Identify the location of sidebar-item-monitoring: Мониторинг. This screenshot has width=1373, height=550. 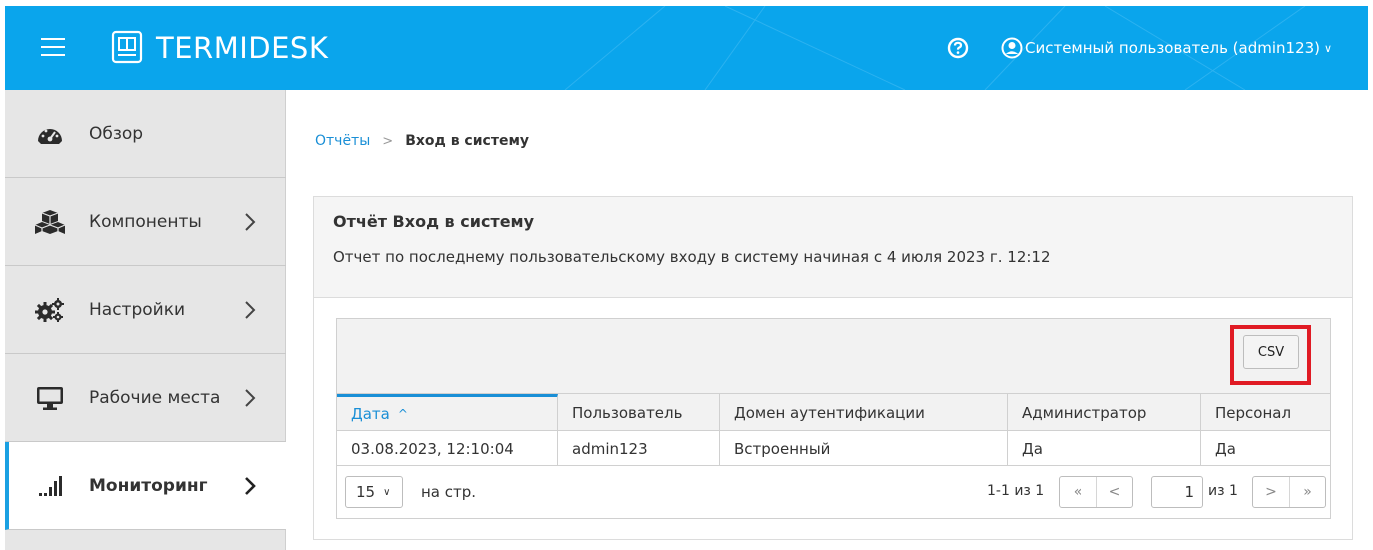
(145, 486).